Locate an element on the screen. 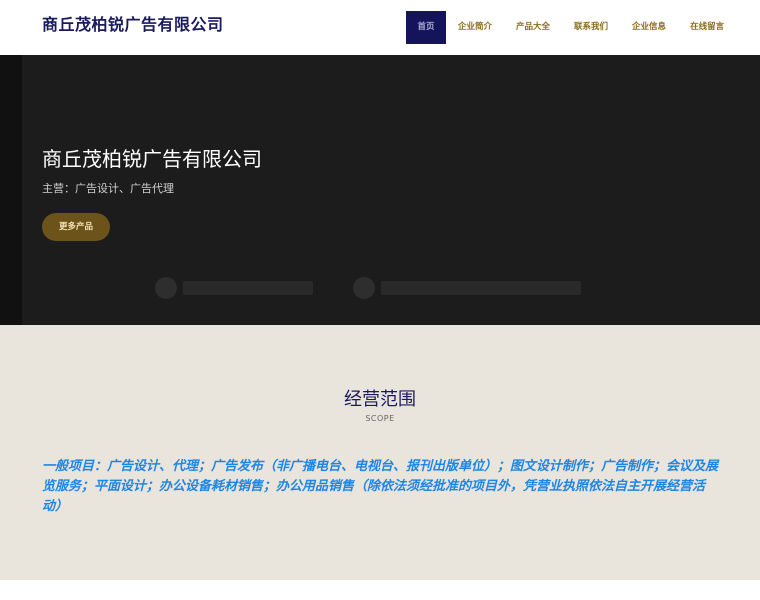 This screenshot has height=600, width=760. more-products-button: 更多产品 is located at coordinates (76, 227).